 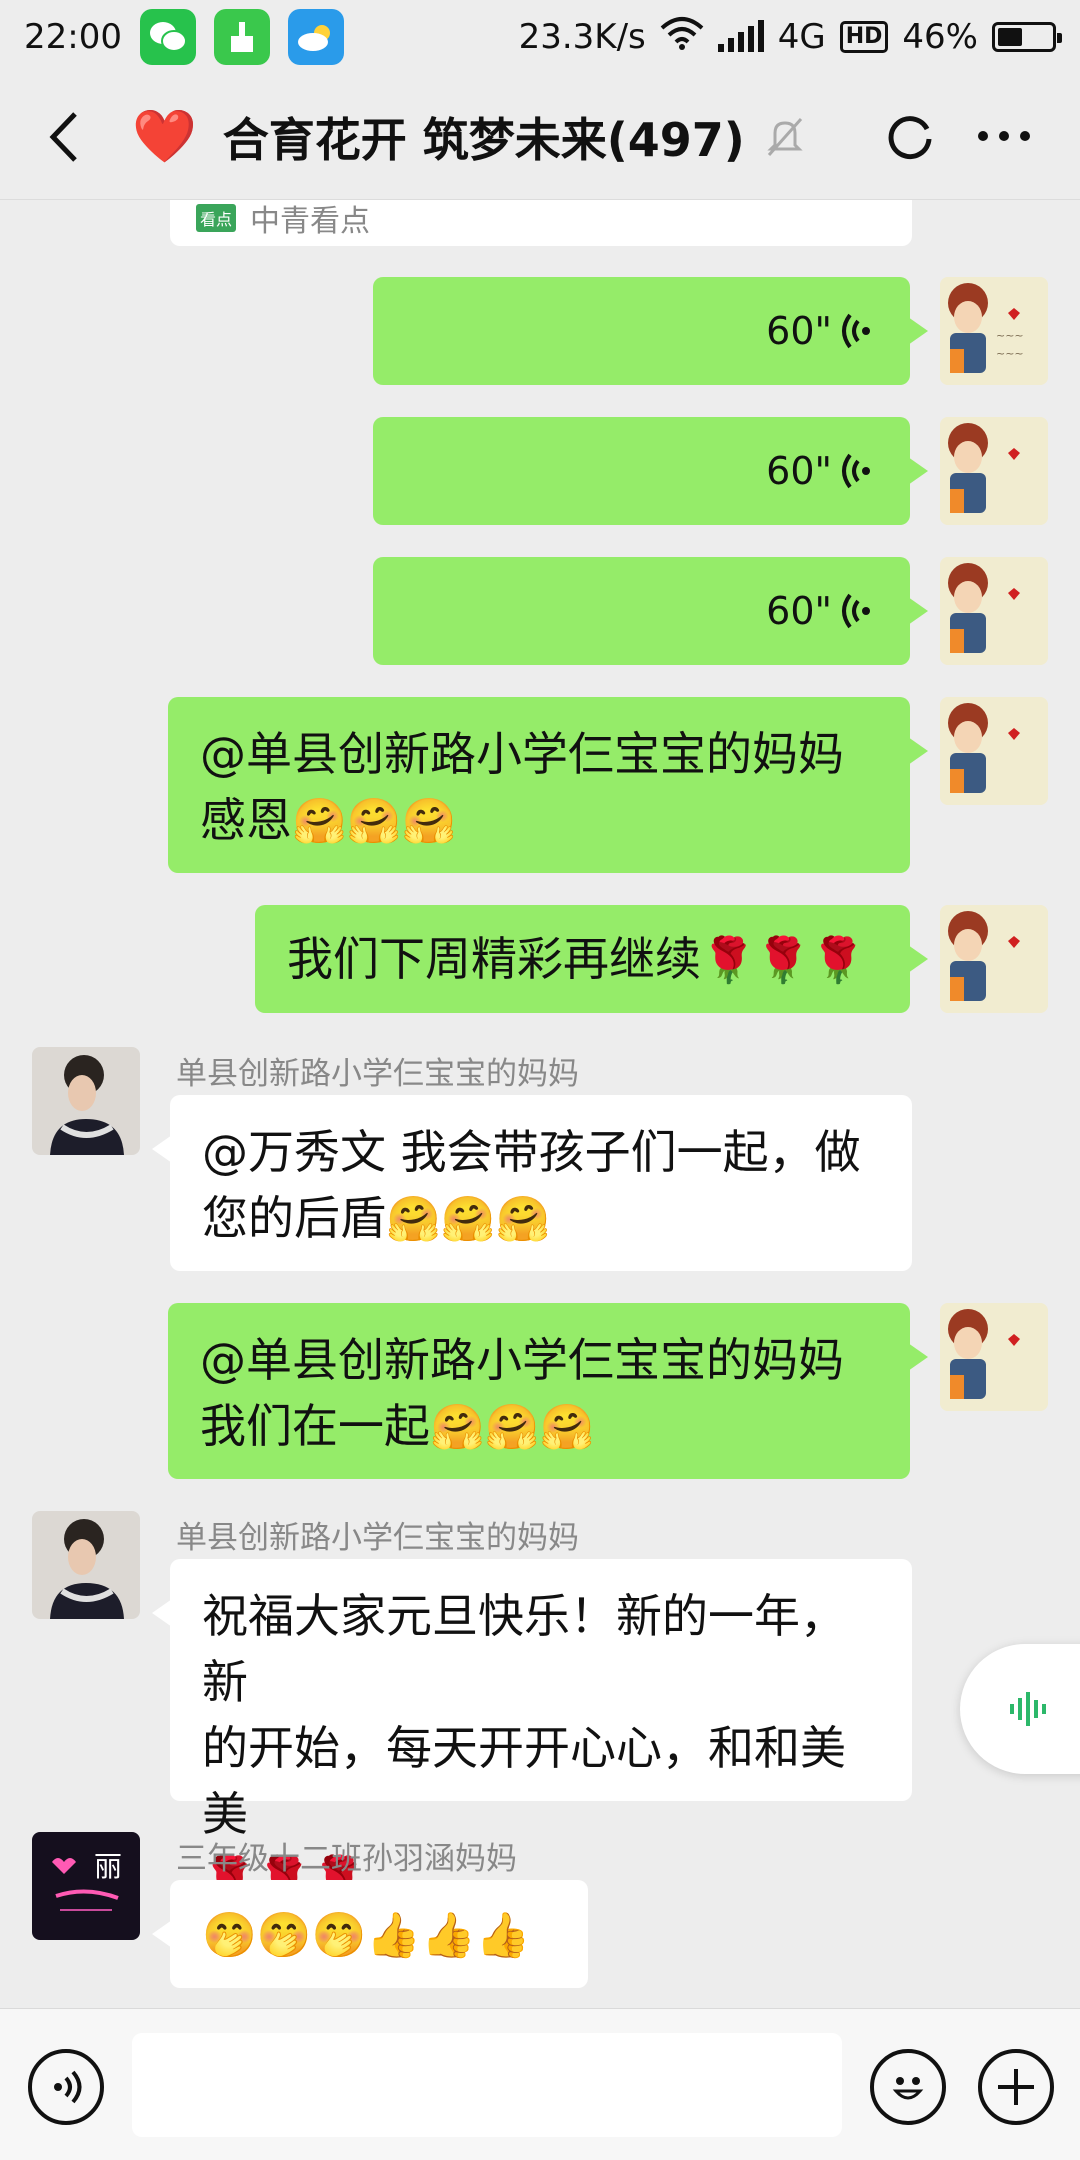 What do you see at coordinates (532, 1183) in the screenshot?
I see `text-message: @万秀文 我会带孩子们一起，做 您的后盾🤗🤗🤗` at bounding box center [532, 1183].